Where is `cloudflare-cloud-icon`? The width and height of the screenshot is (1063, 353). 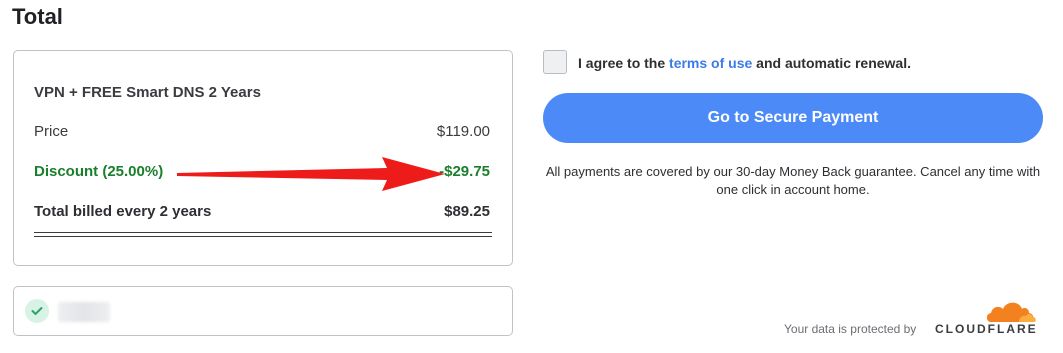 cloudflare-cloud-icon is located at coordinates (1011, 312).